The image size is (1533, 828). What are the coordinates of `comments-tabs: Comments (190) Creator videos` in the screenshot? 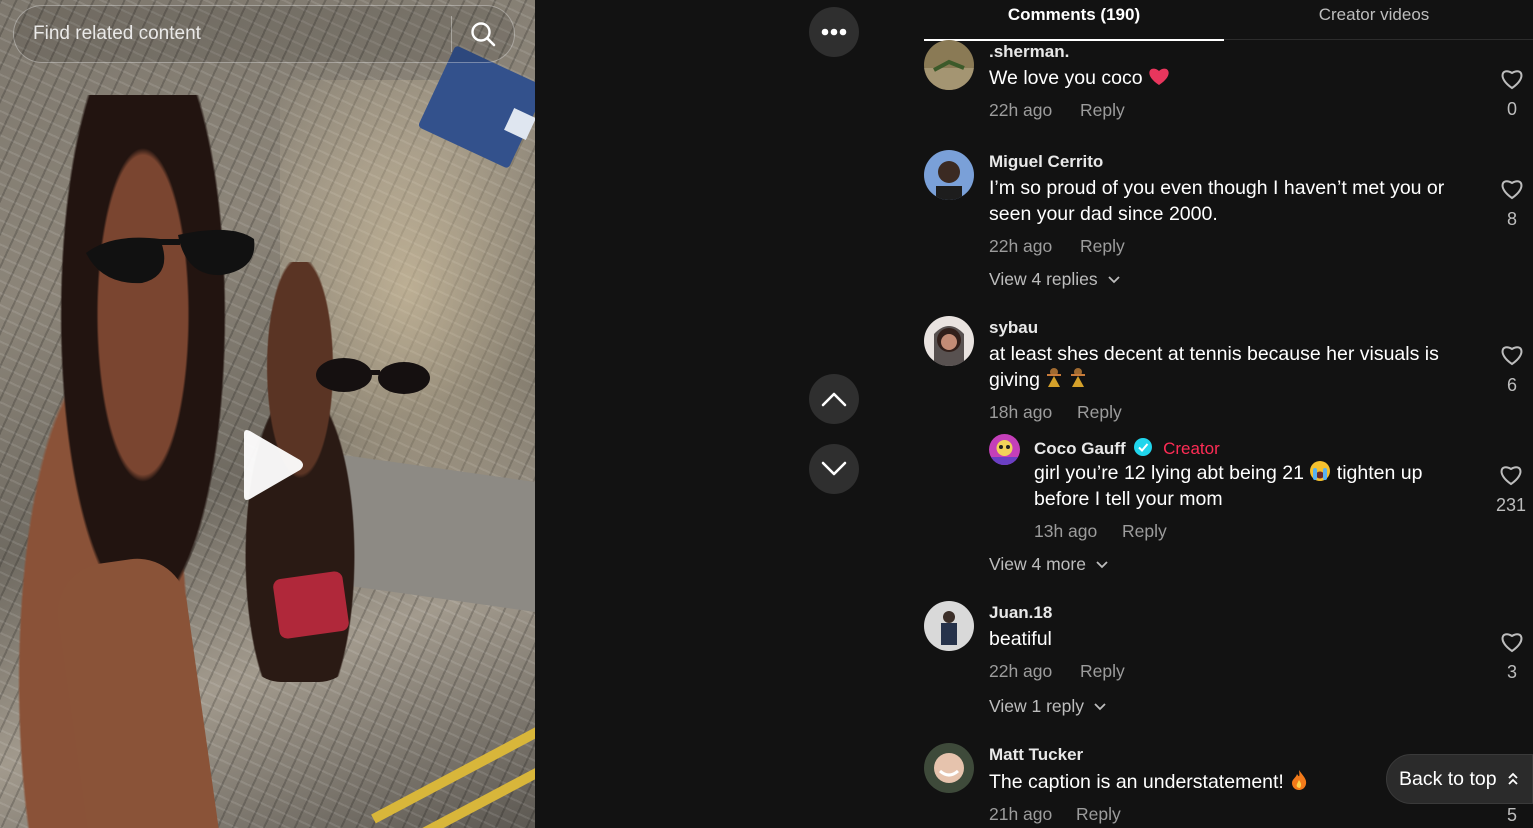 It's located at (1228, 20).